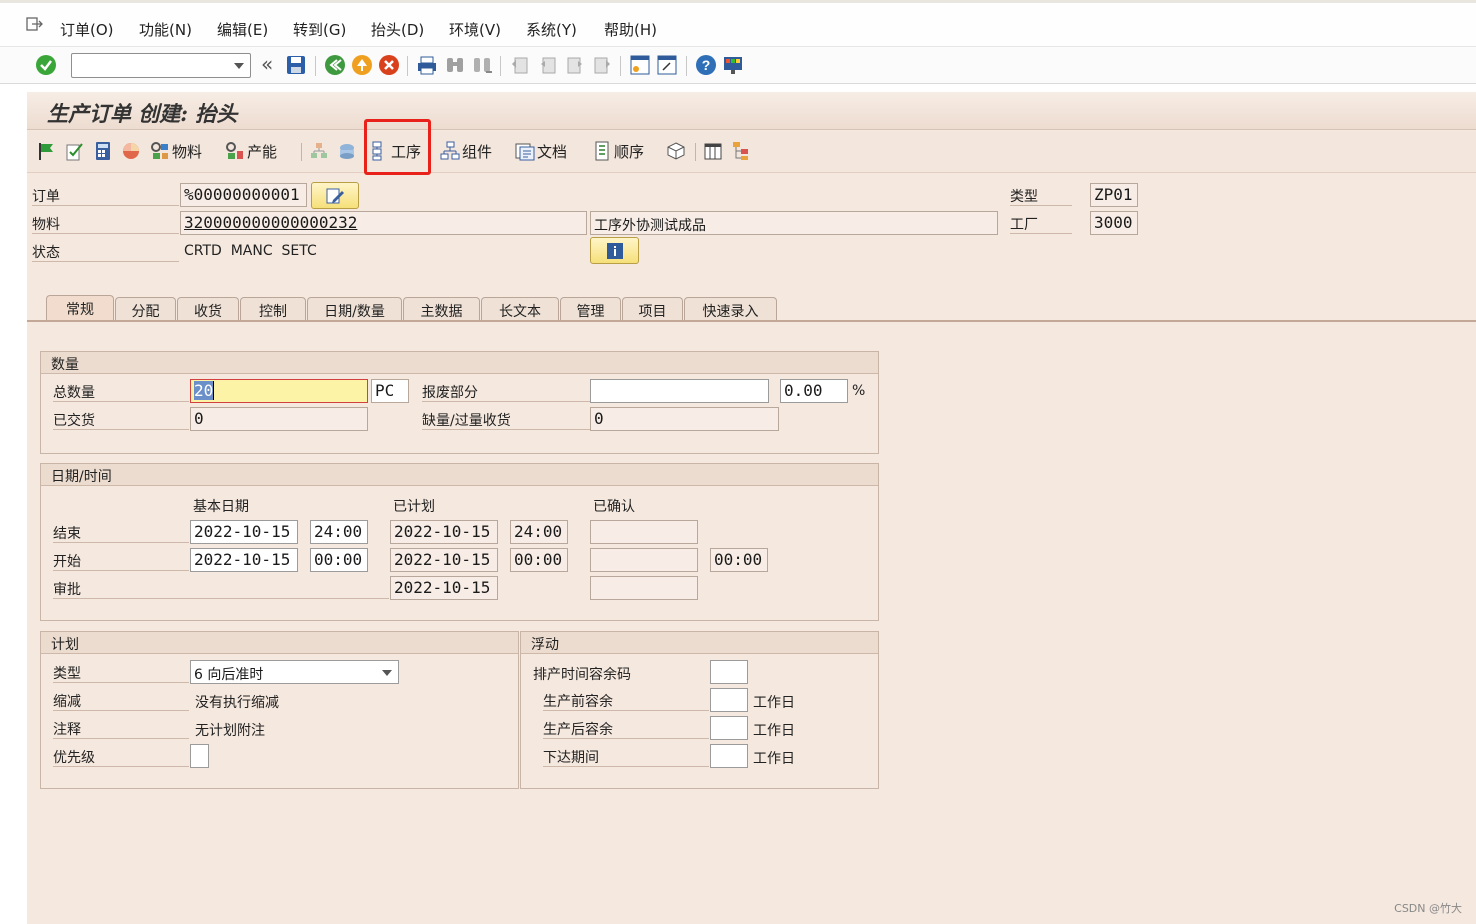 The height and width of the screenshot is (924, 1476). I want to click on float-group-title: 浮动, so click(699, 643).